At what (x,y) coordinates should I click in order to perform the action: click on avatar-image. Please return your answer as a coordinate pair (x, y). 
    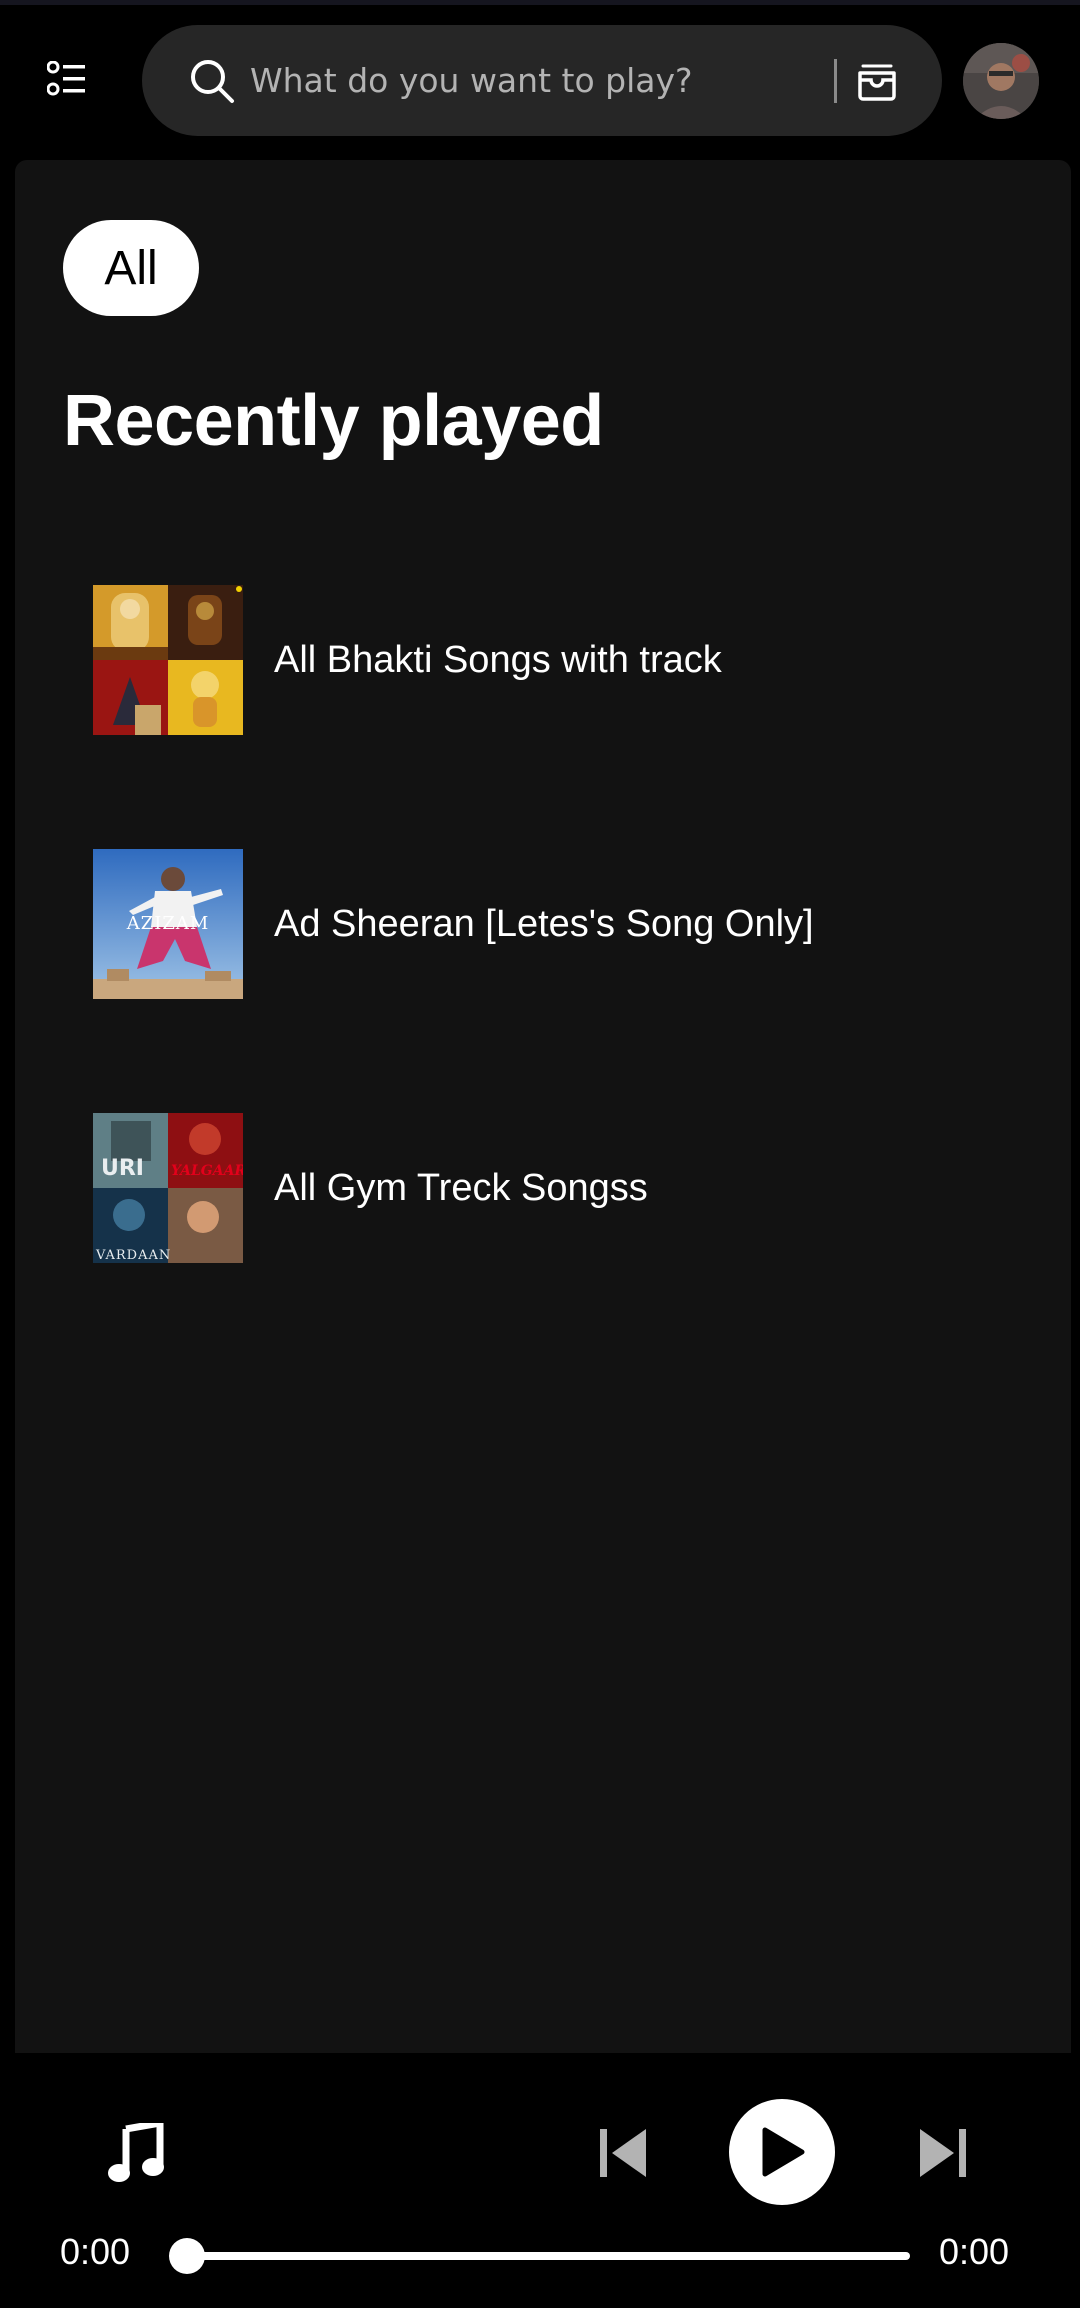
    Looking at the image, I should click on (1001, 81).